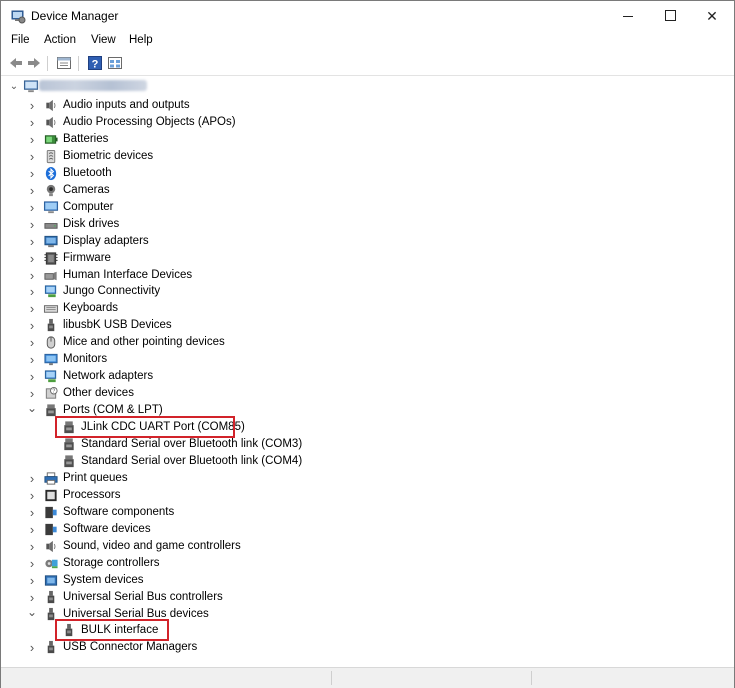 The width and height of the screenshot is (735, 688). I want to click on tree-item-label: Keyboards, so click(90, 308).